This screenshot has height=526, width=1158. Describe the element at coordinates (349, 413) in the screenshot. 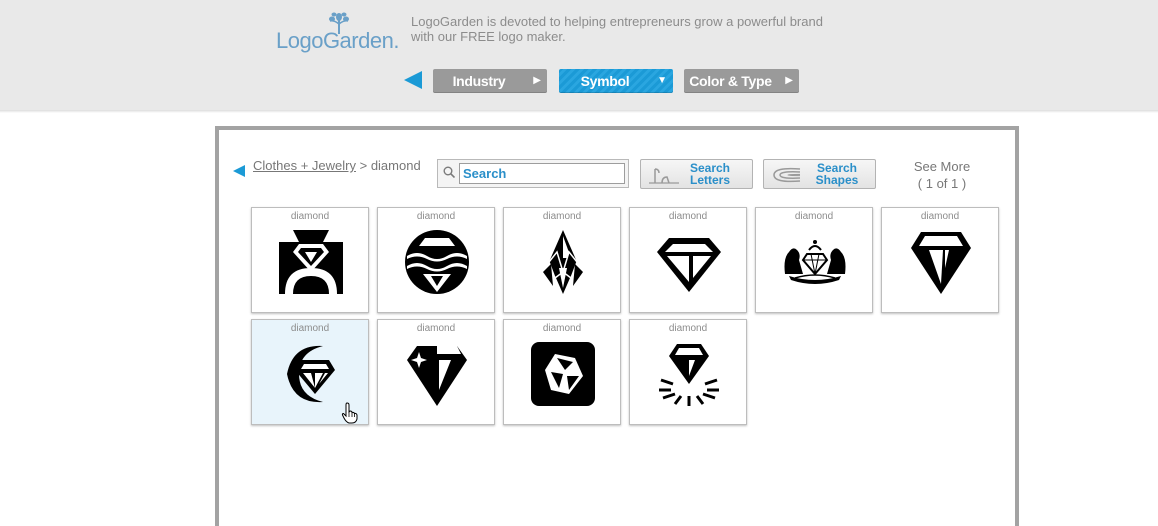

I see `hand-cursor-icon` at that location.